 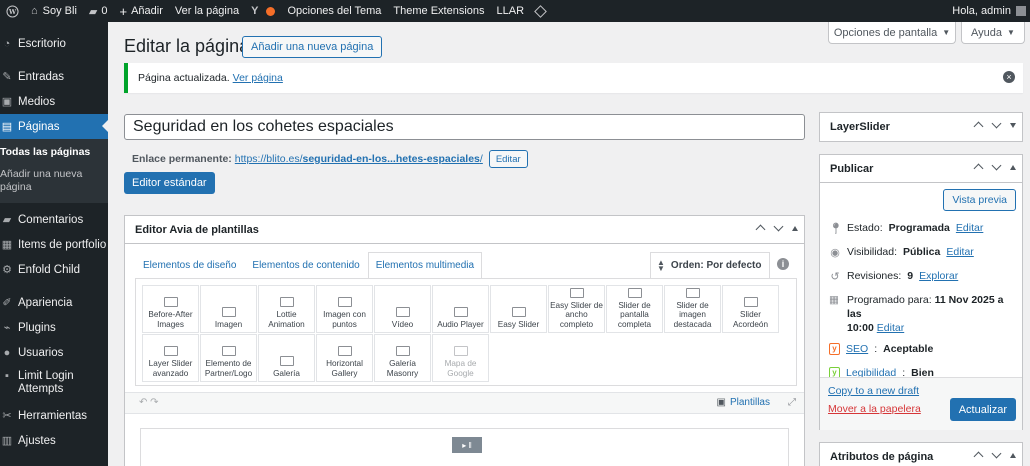 What do you see at coordinates (54, 327) in the screenshot?
I see `sidebar-item-plugins: ⌁ Plugins` at bounding box center [54, 327].